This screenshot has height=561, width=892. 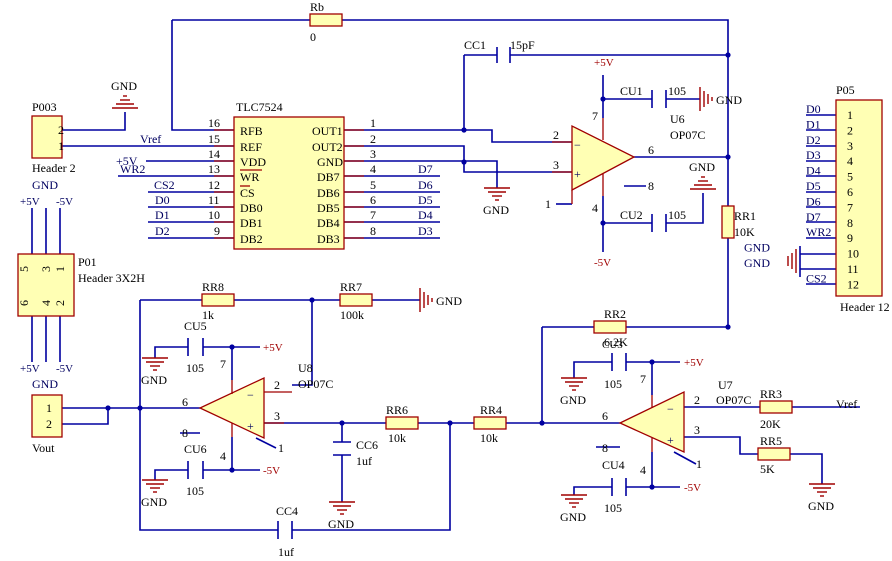 What do you see at coordinates (813, 140) in the screenshot?
I see `net-label: D2` at bounding box center [813, 140].